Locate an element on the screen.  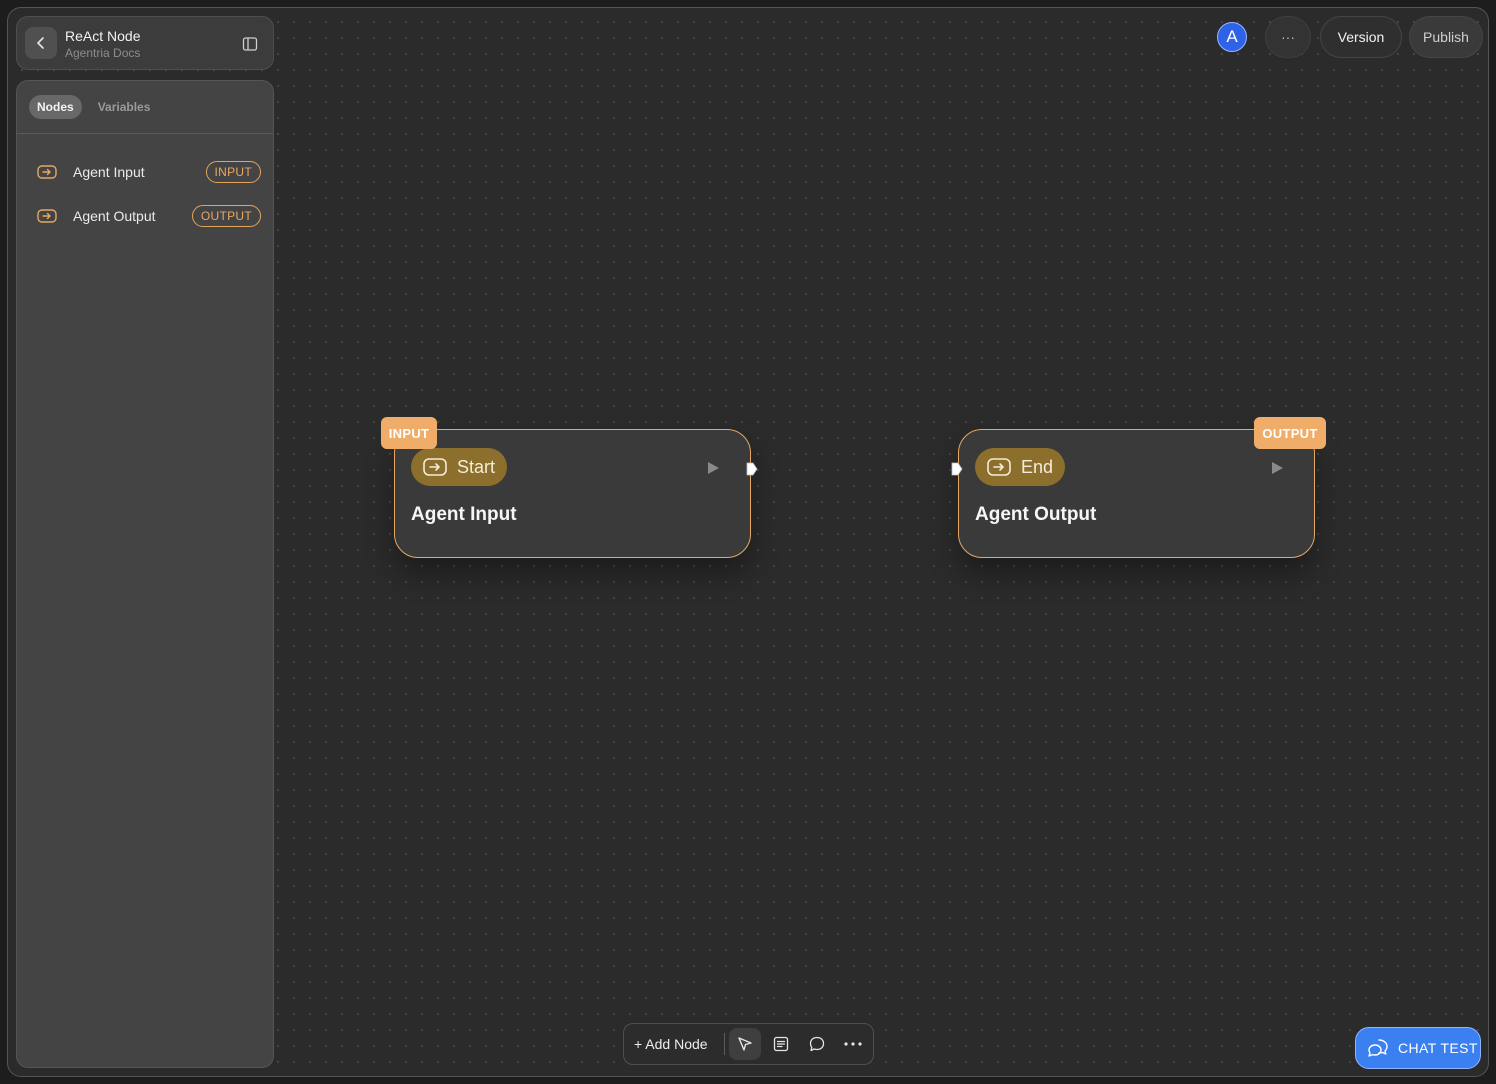
tab-nodes: Nodes is located at coordinates (55, 107).